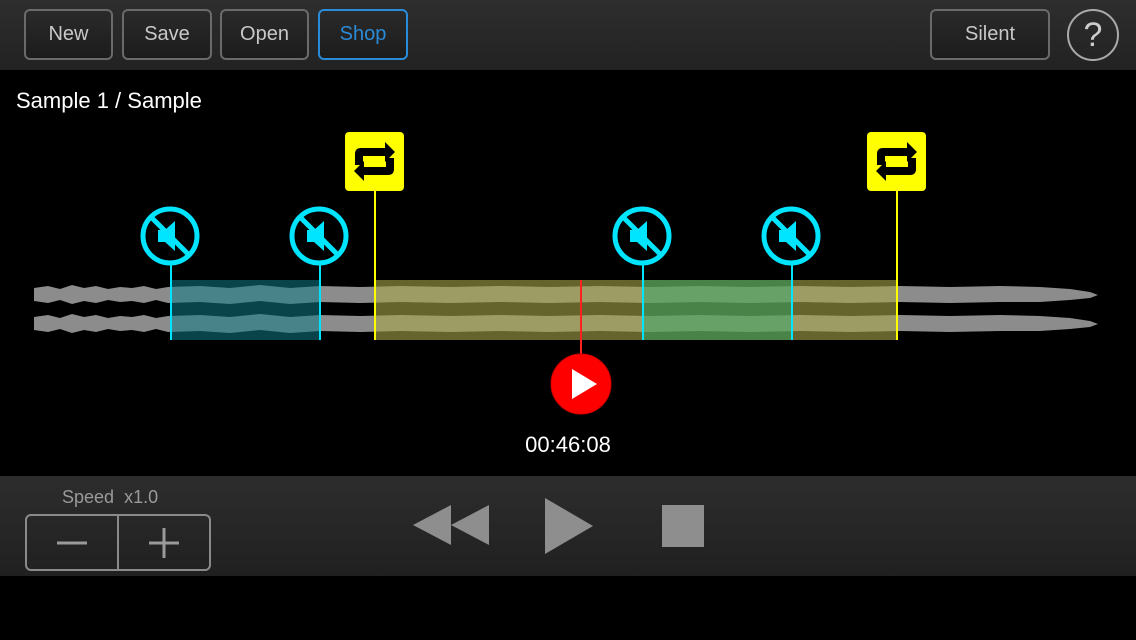 This screenshot has width=1136, height=640. I want to click on speed-stepper, so click(118, 542).